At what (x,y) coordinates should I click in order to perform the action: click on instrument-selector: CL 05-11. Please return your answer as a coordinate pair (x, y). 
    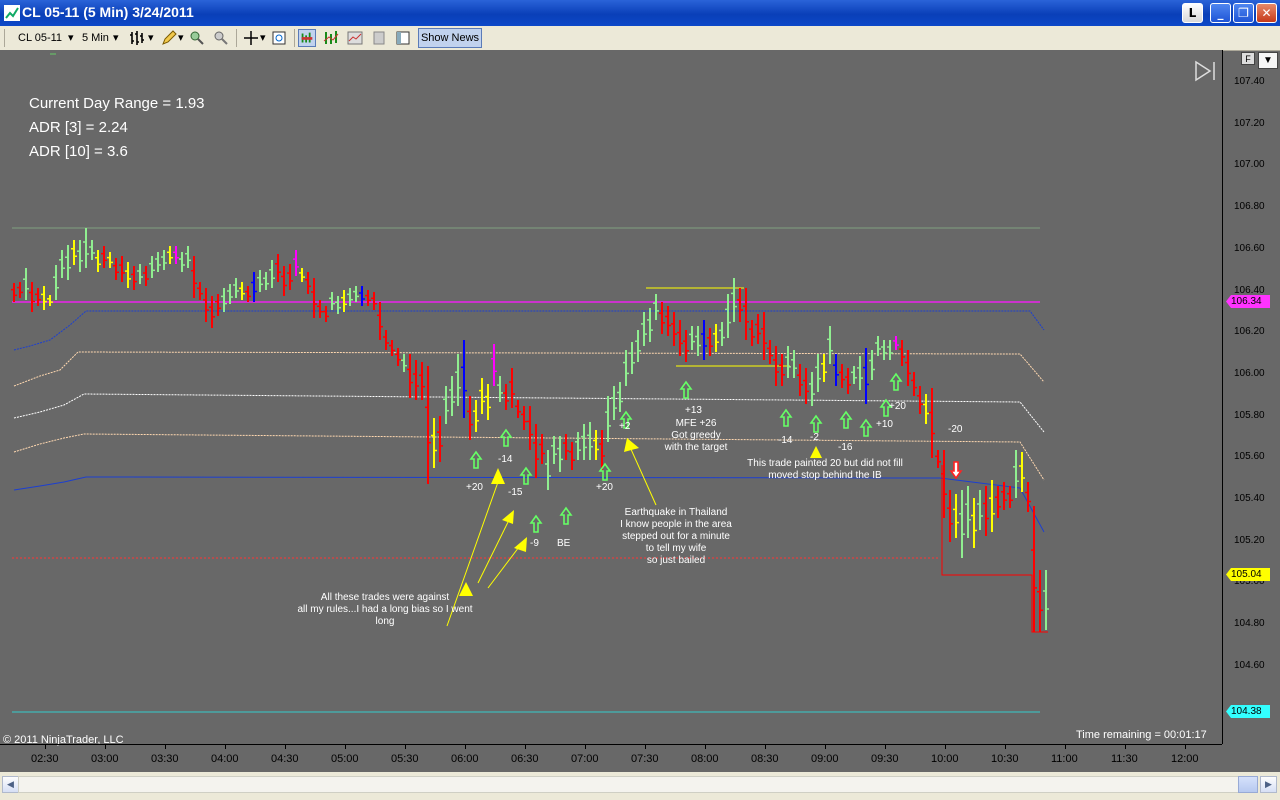
    Looking at the image, I should click on (40, 38).